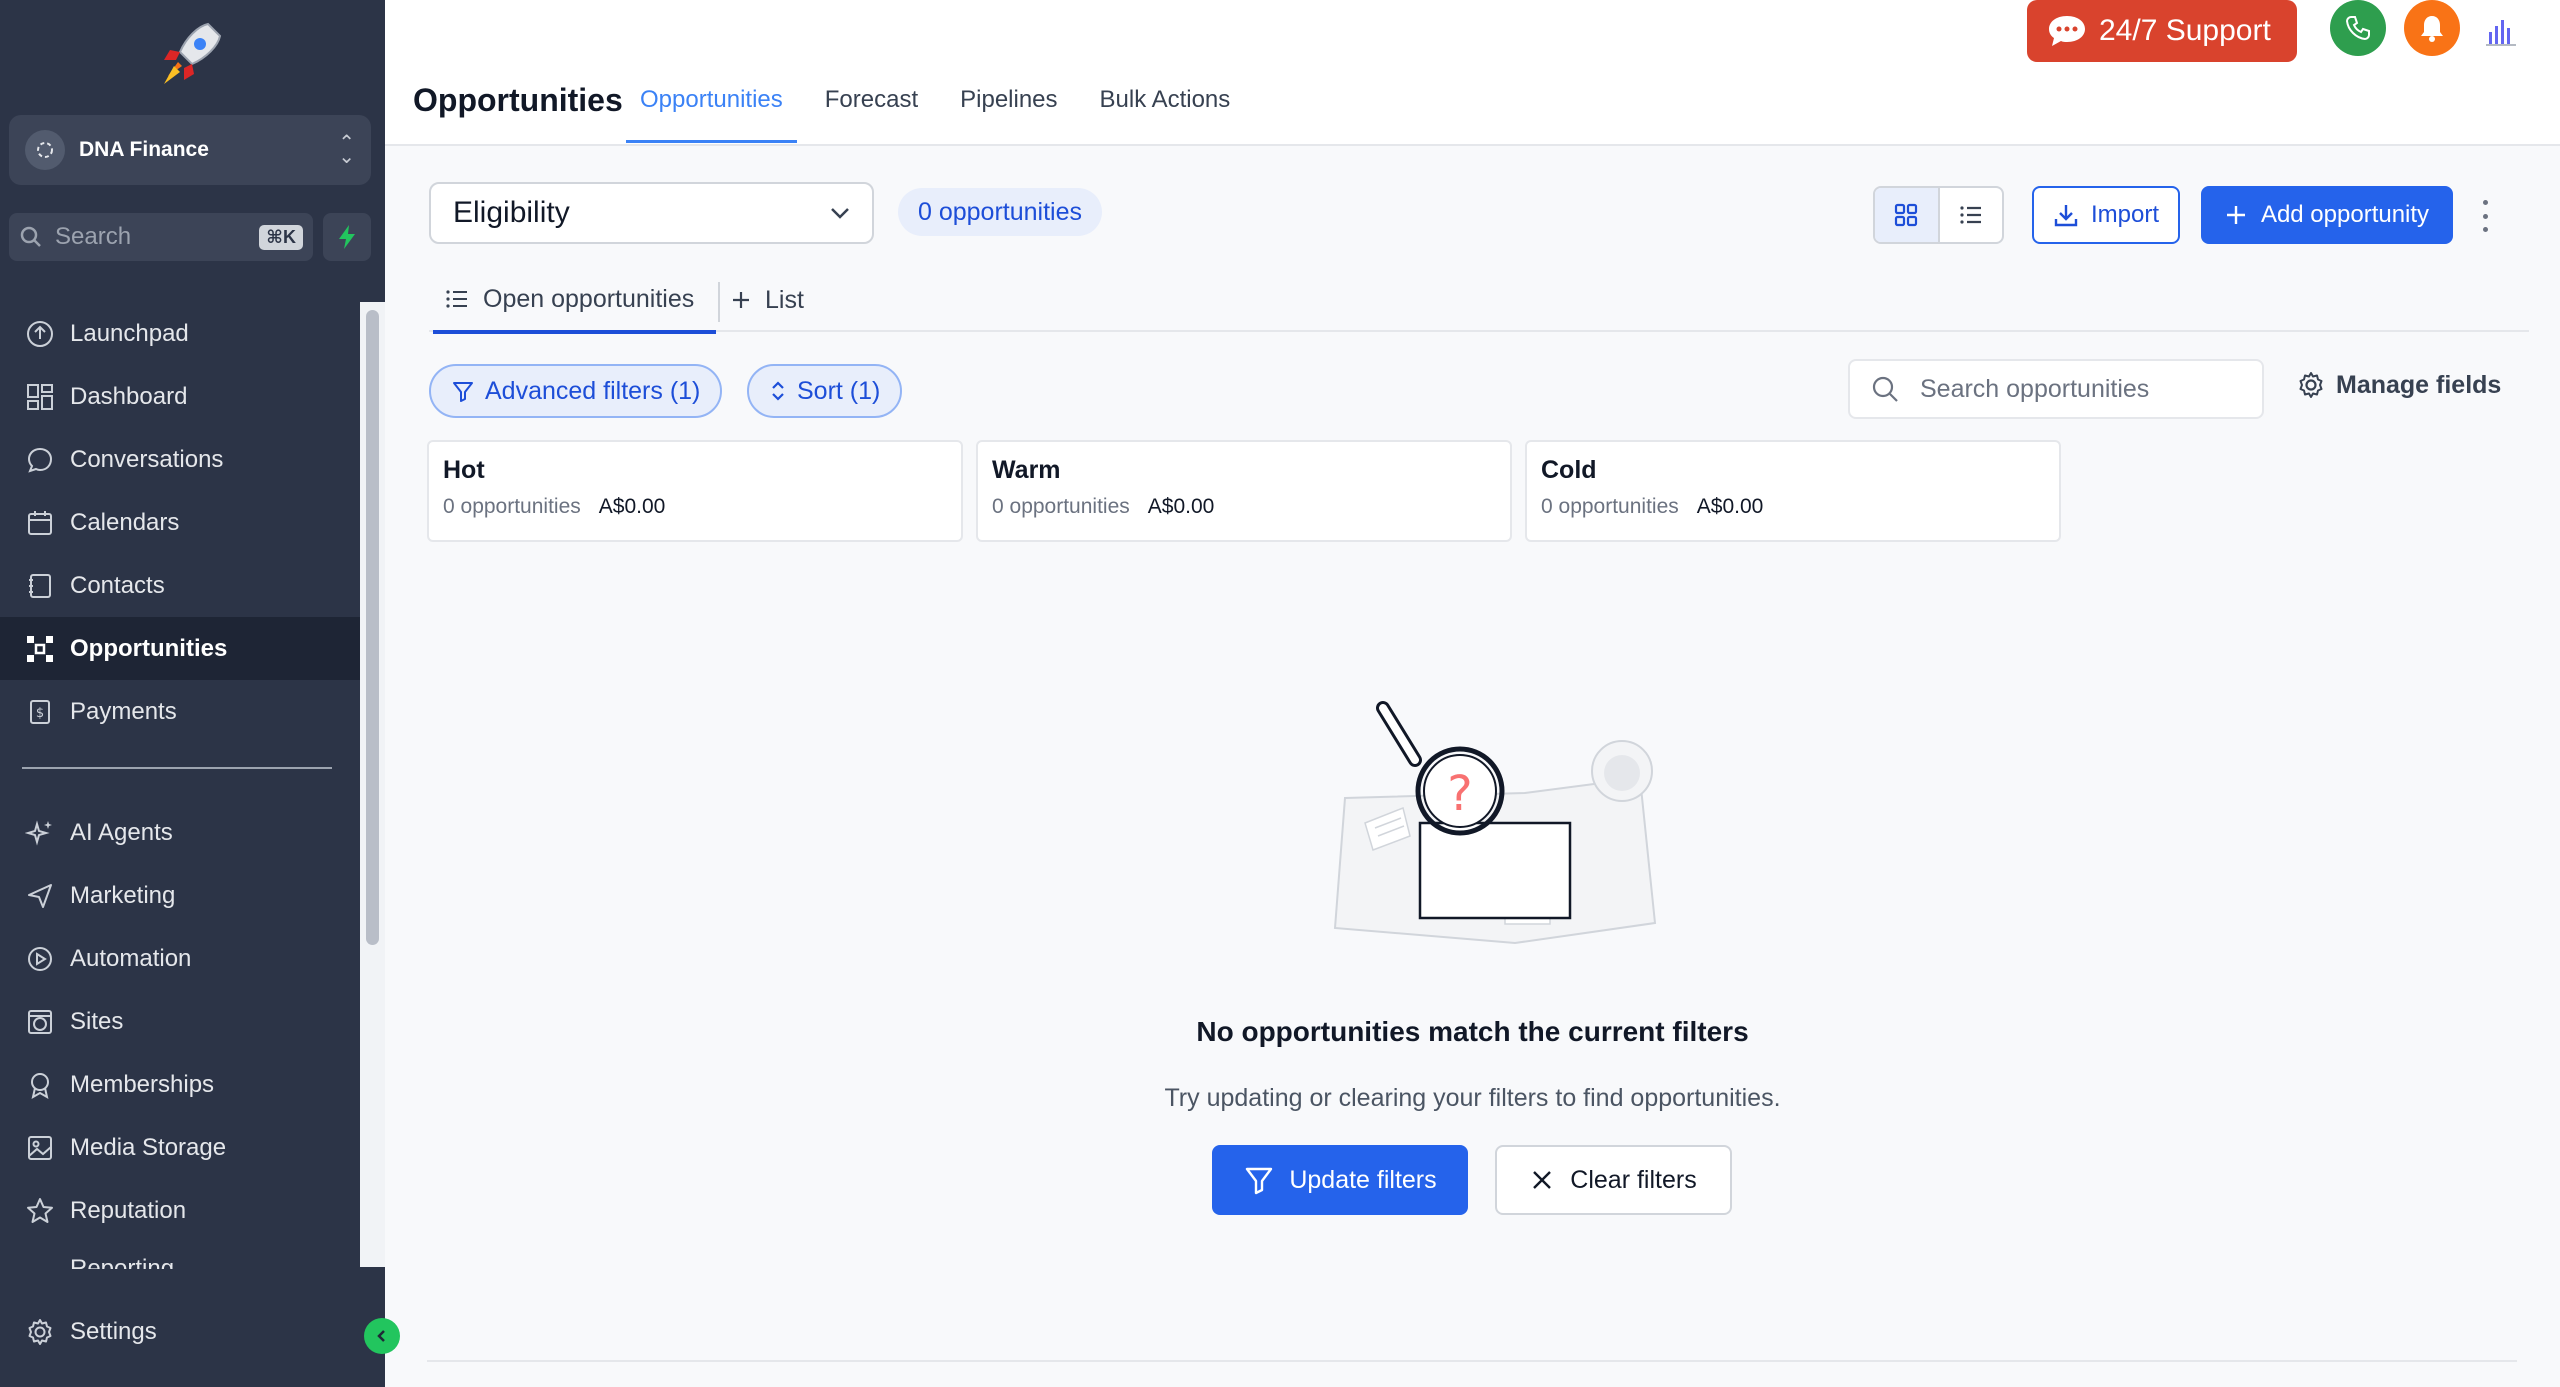 This screenshot has height=1387, width=2560. Describe the element at coordinates (190, 54) in the screenshot. I see `rocket-logo-icon` at that location.